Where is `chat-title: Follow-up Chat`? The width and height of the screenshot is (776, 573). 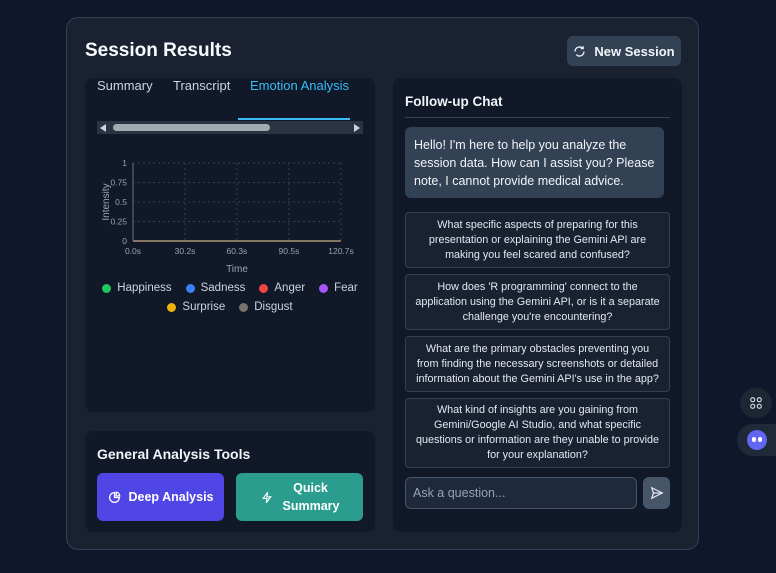
chat-title: Follow-up Chat is located at coordinates (454, 101).